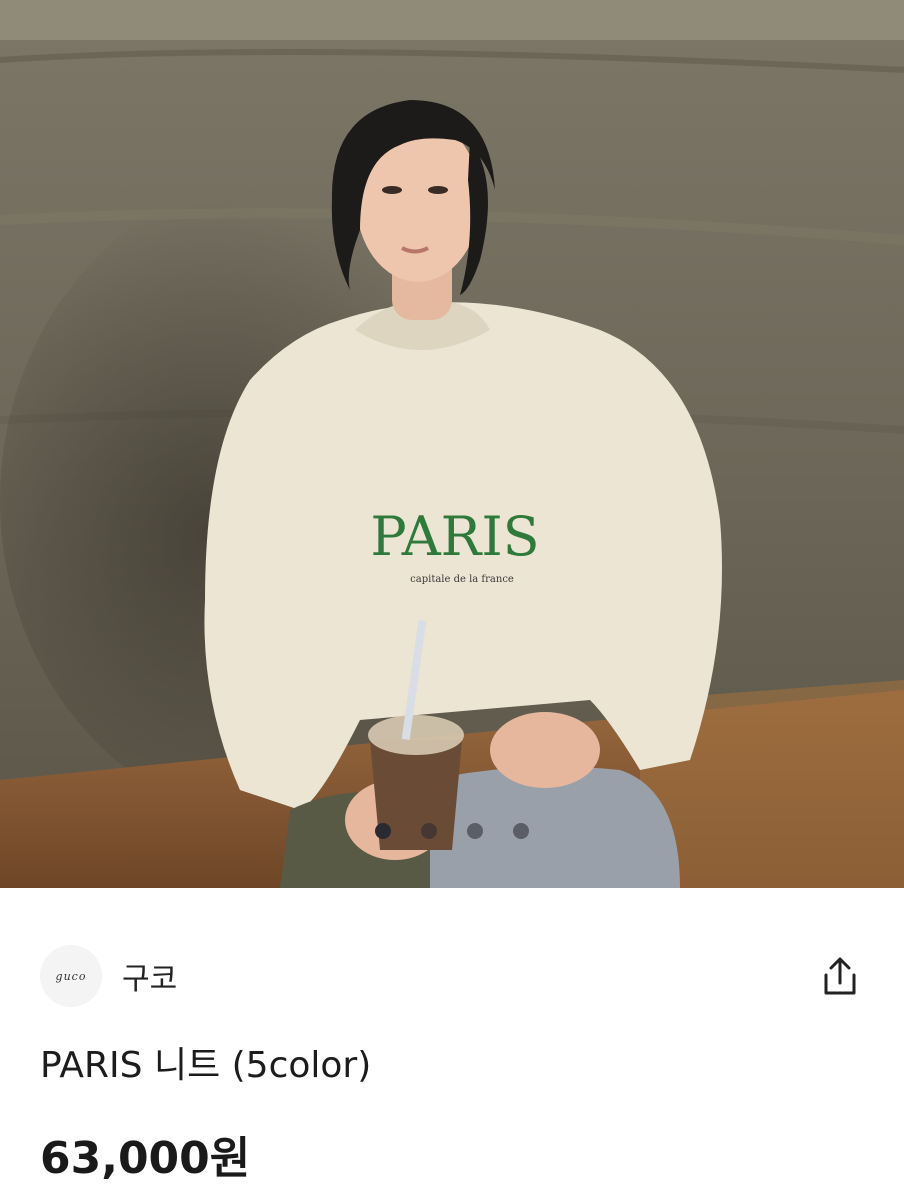 This screenshot has width=904, height=1200. I want to click on seller-avatar: guco, so click(71, 976).